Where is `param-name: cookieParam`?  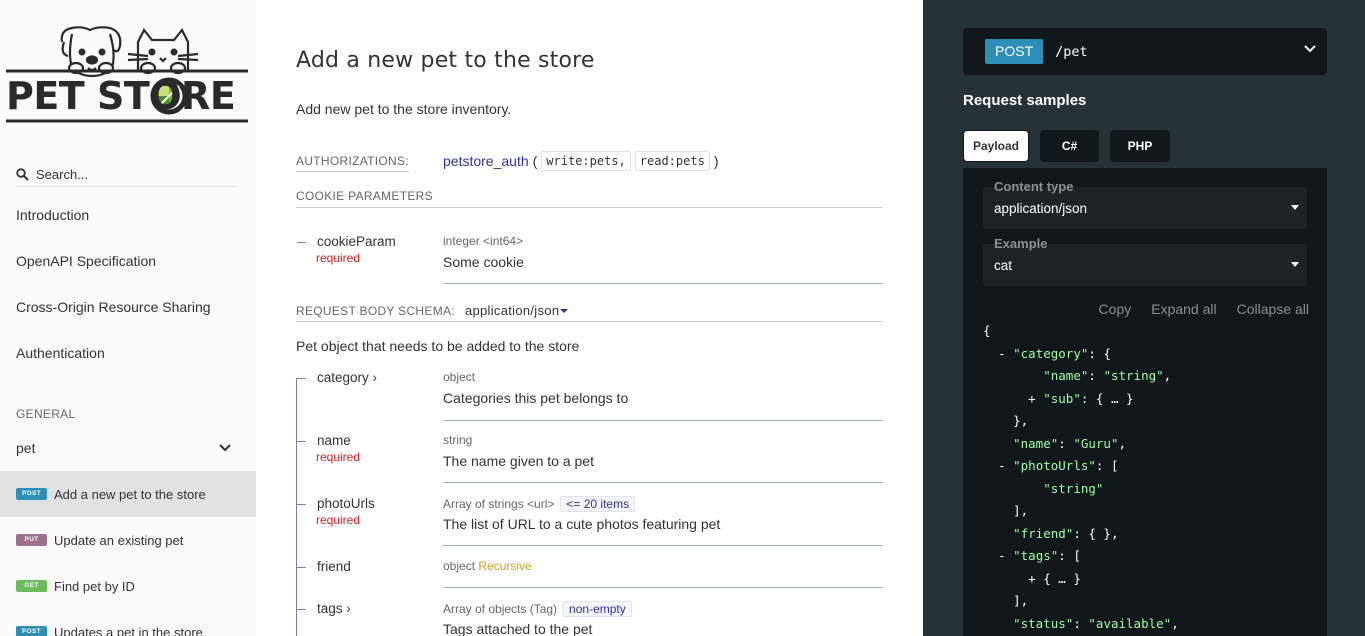
param-name: cookieParam is located at coordinates (356, 241).